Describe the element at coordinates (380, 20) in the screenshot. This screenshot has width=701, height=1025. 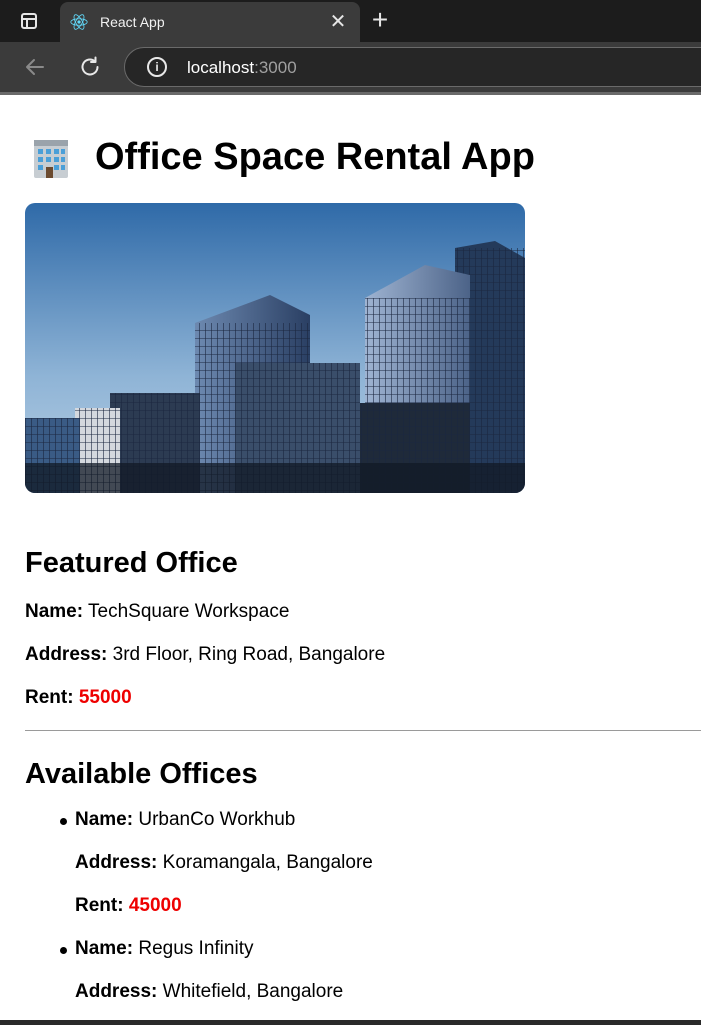
I see `new-tab-icon: +` at that location.